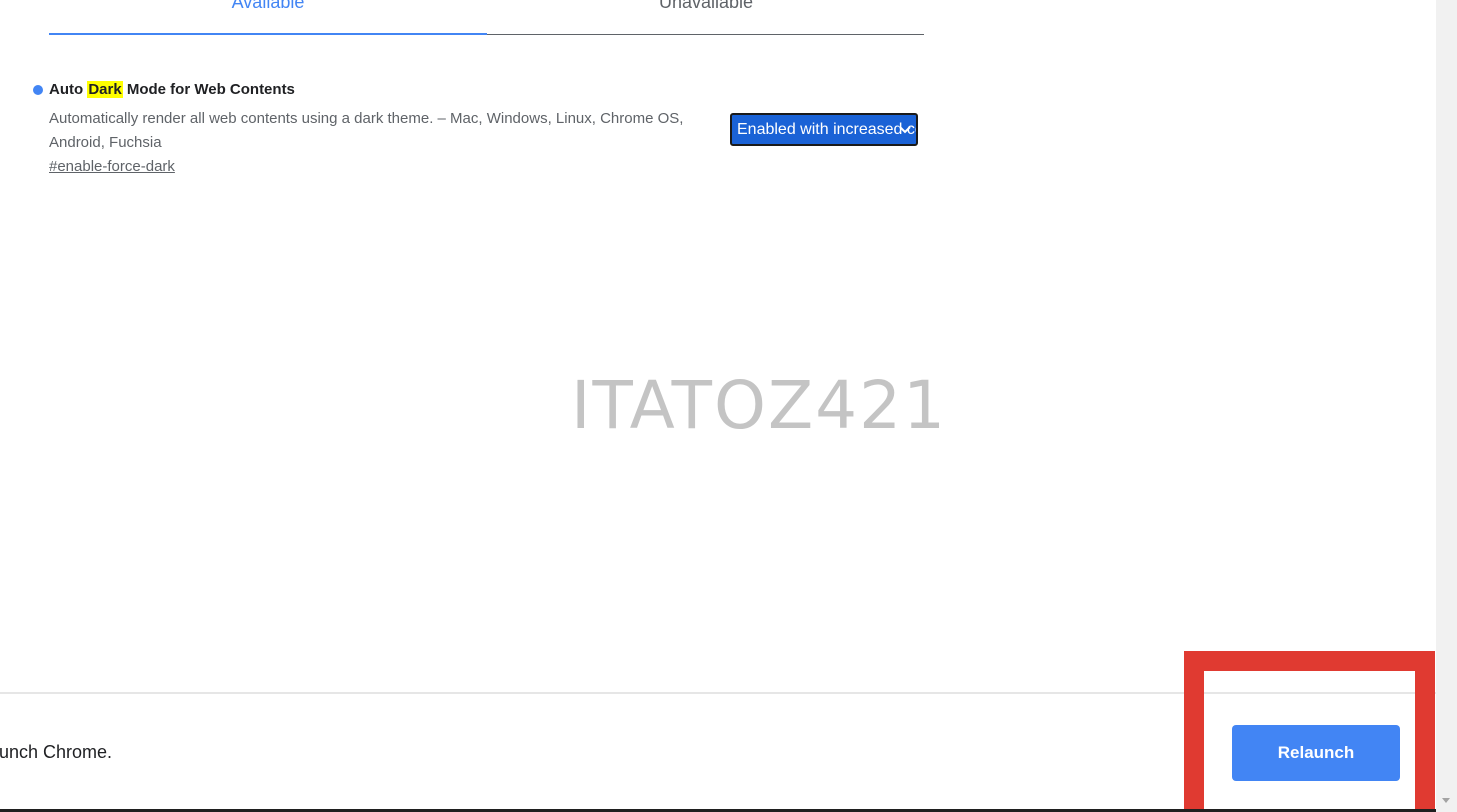  Describe the element at coordinates (1446, 800) in the screenshot. I see `scroll-down-arrow-icon` at that location.